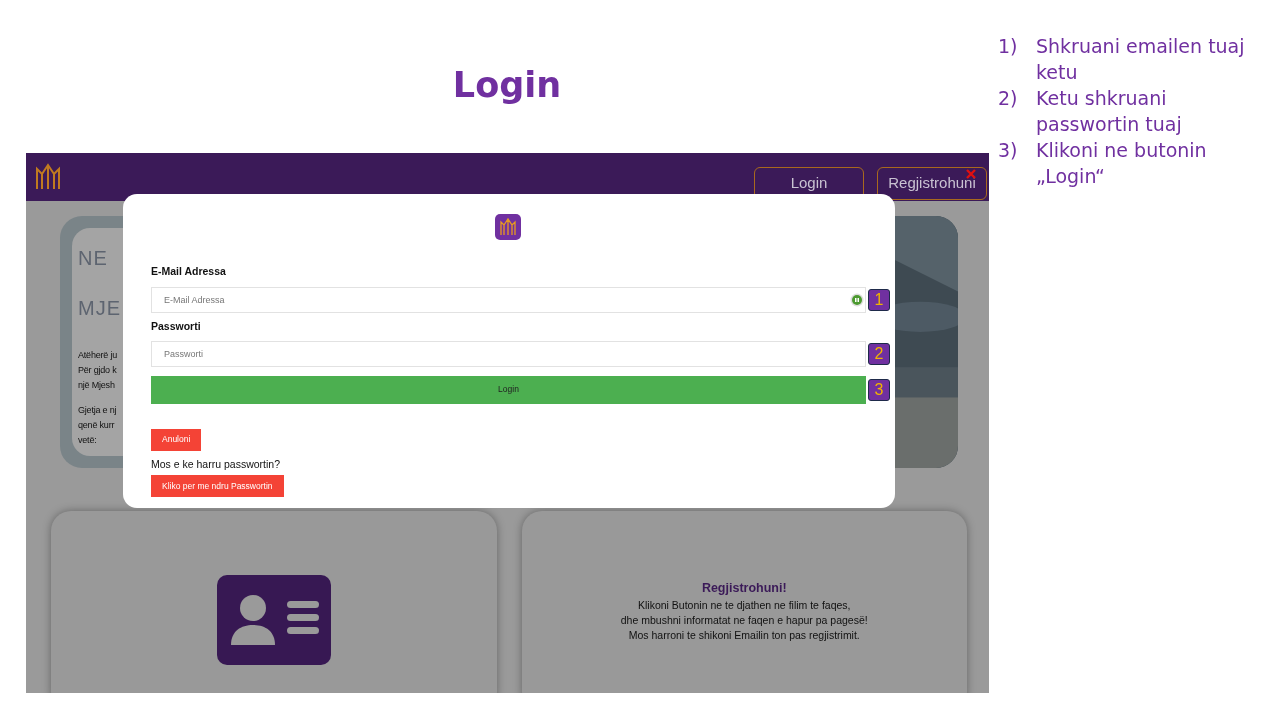 The image size is (1280, 720). What do you see at coordinates (96, 425) in the screenshot?
I see `hero-text-line: qenë kurr` at bounding box center [96, 425].